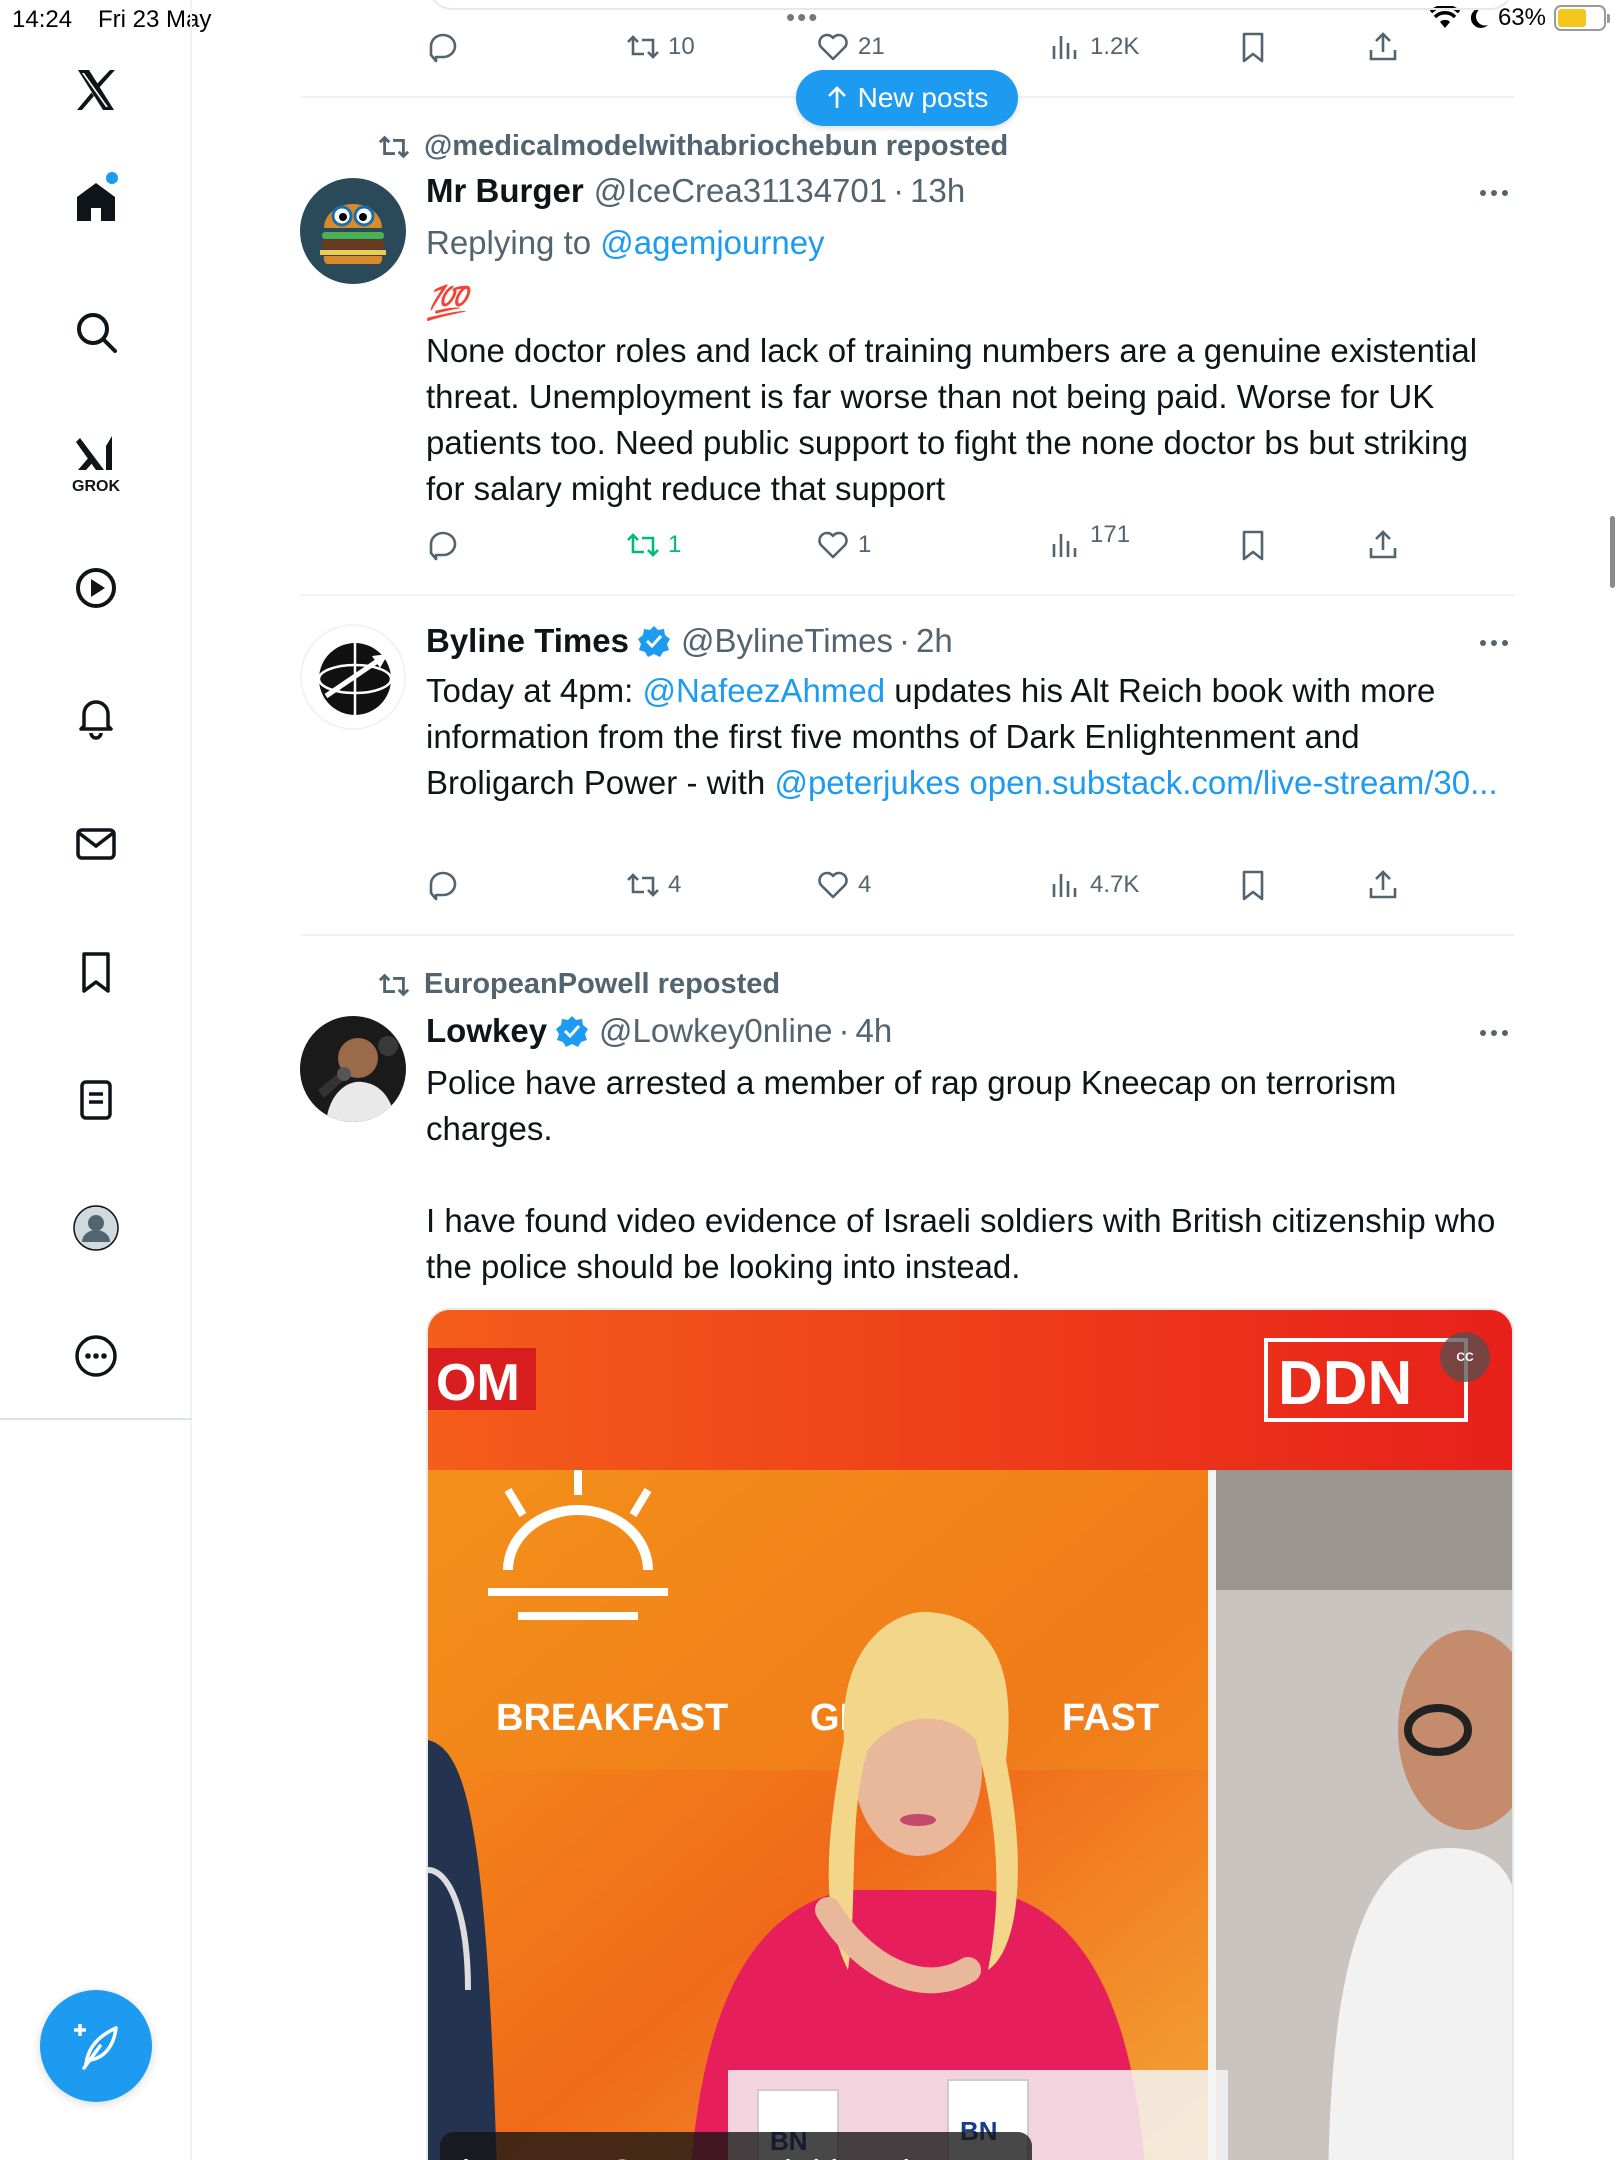  What do you see at coordinates (486, 1031) in the screenshot?
I see `author-name: Lowkey` at bounding box center [486, 1031].